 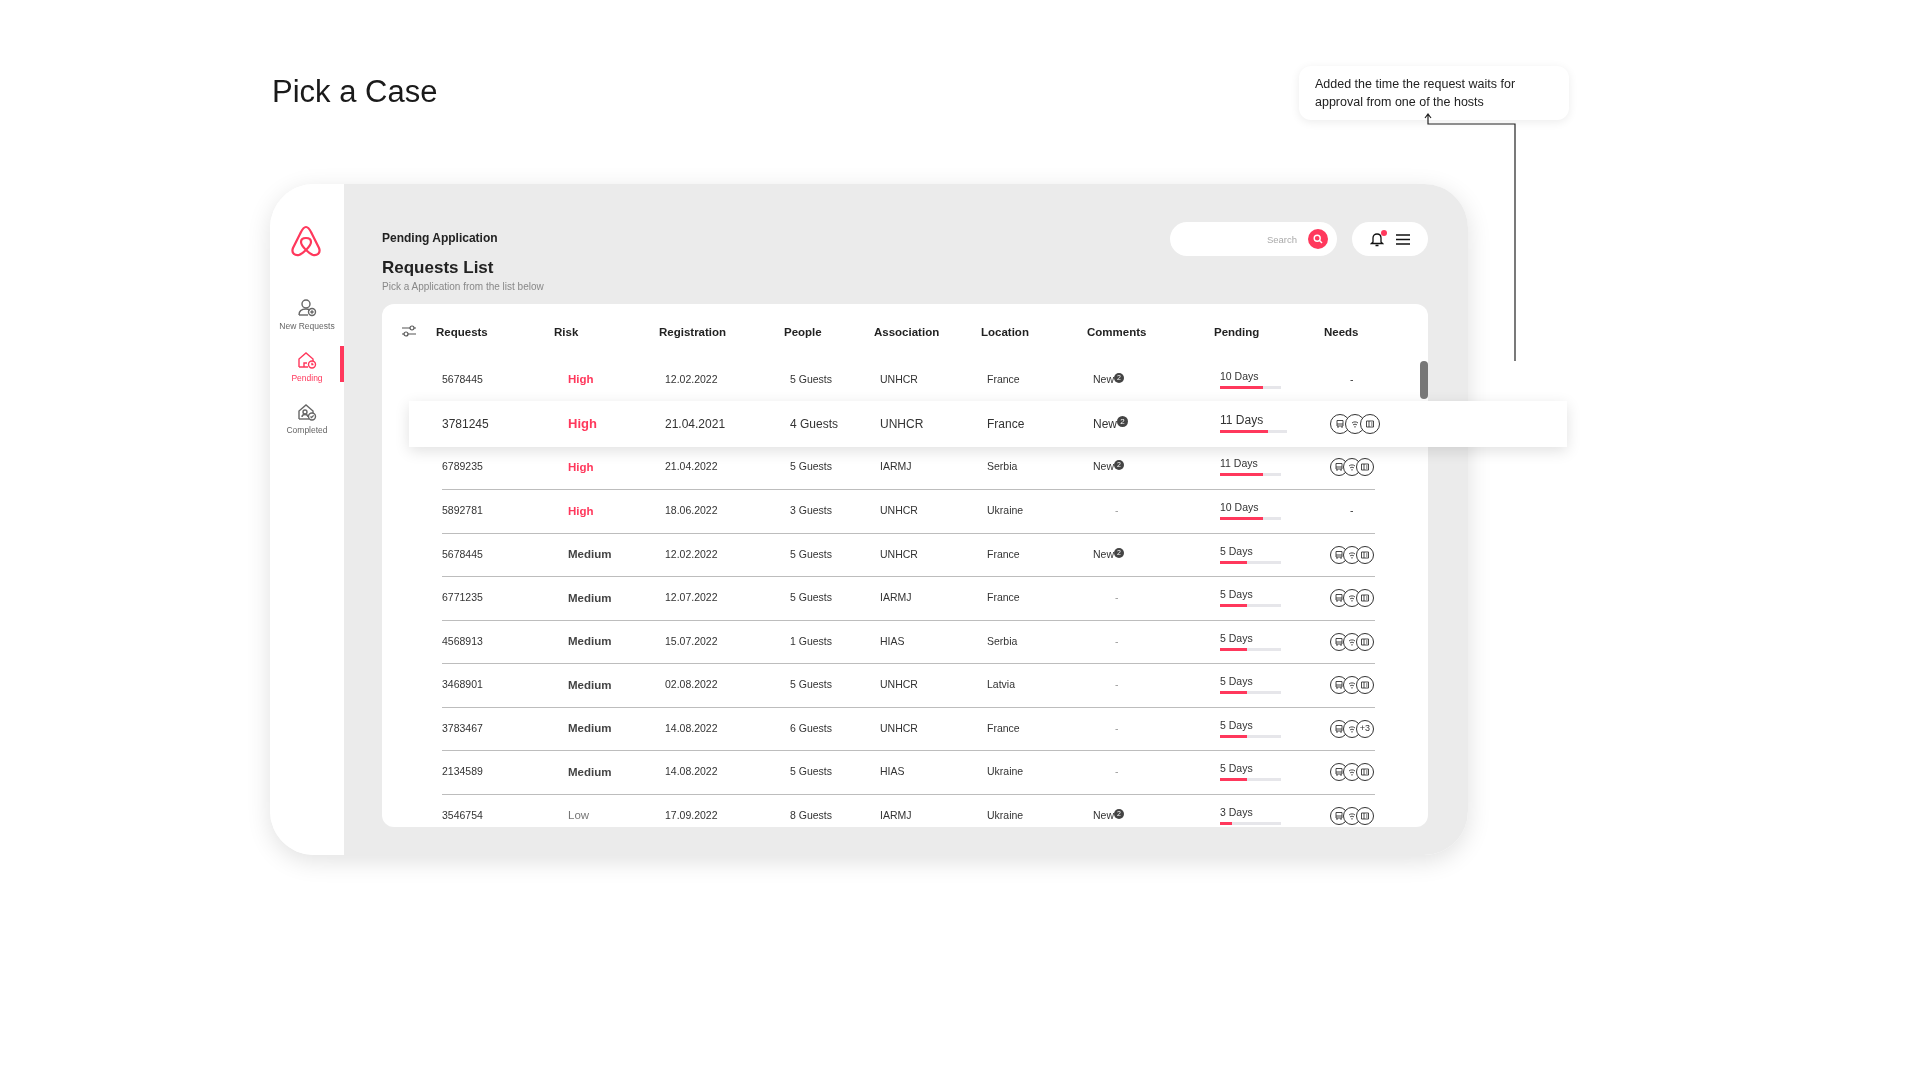 I want to click on notification-button, so click(x=1377, y=239).